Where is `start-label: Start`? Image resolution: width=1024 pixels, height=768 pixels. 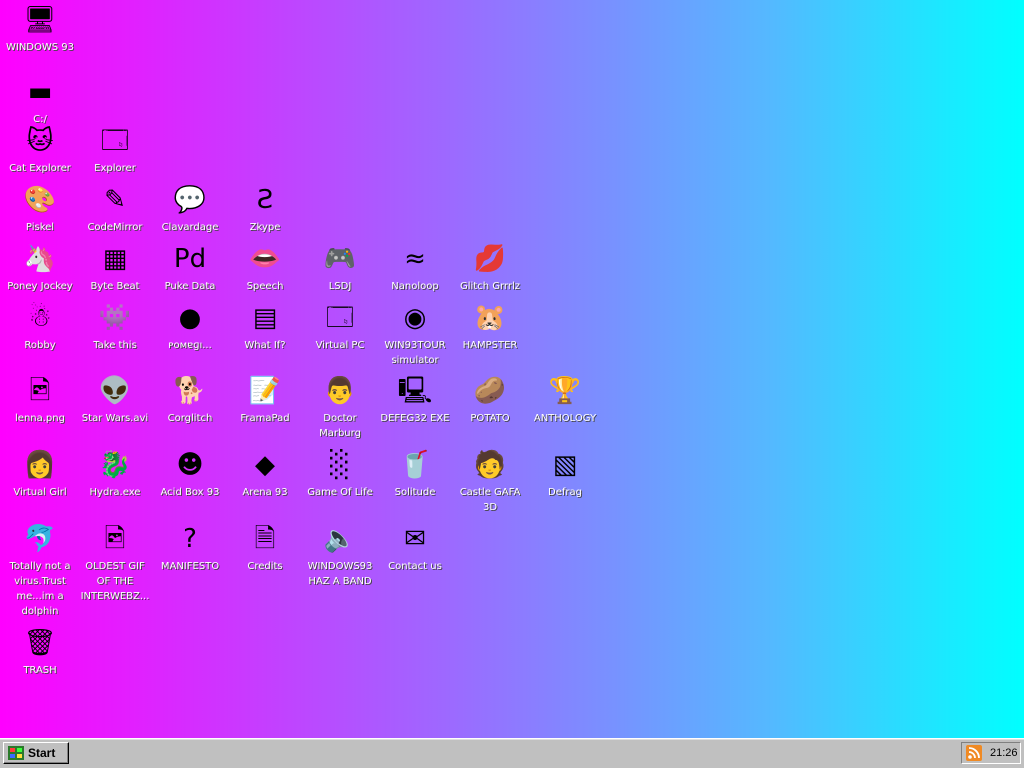 start-label: Start is located at coordinates (42, 753).